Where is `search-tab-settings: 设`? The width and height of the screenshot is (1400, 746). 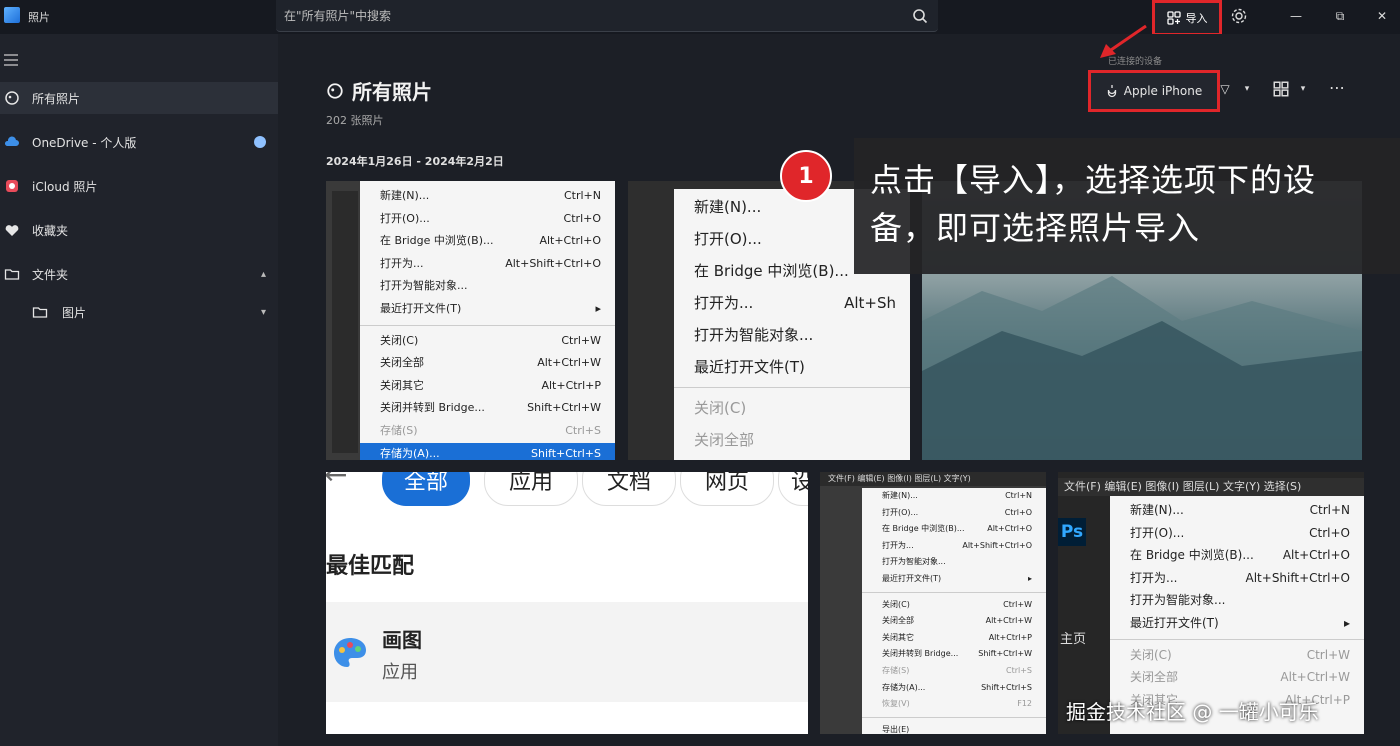
search-tab-settings: 设 is located at coordinates (793, 489).